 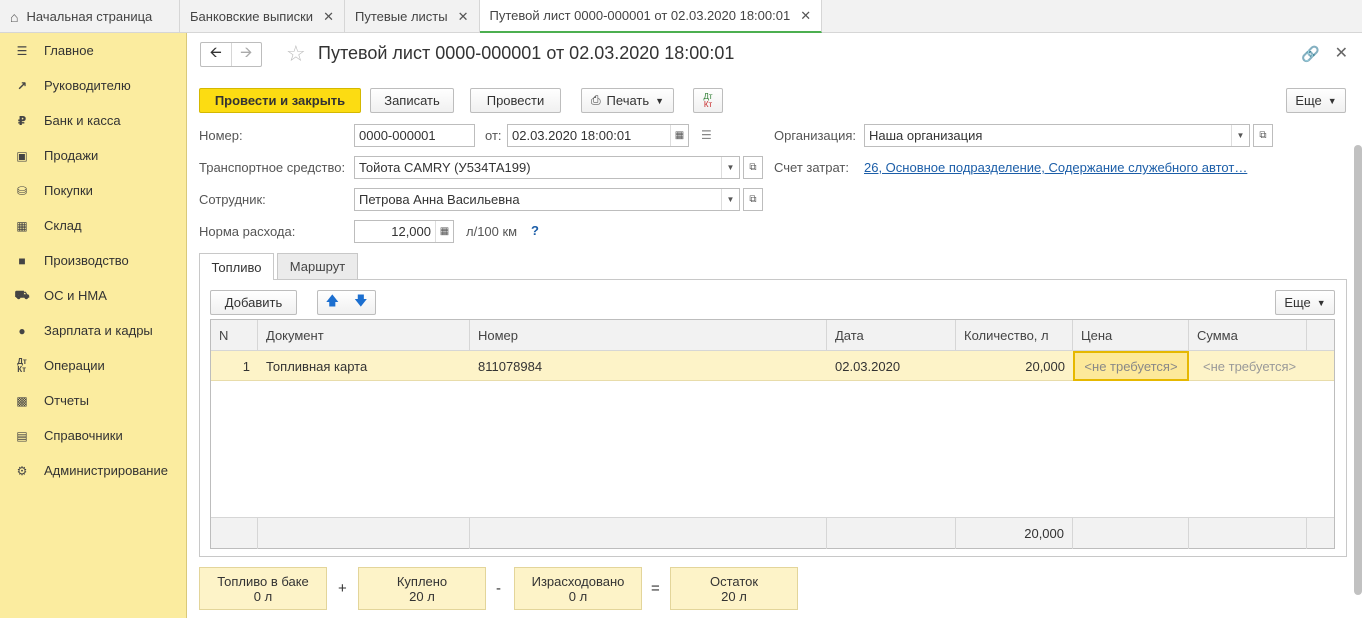 I want to click on table-more-button: Еще ▼, so click(x=1305, y=302).